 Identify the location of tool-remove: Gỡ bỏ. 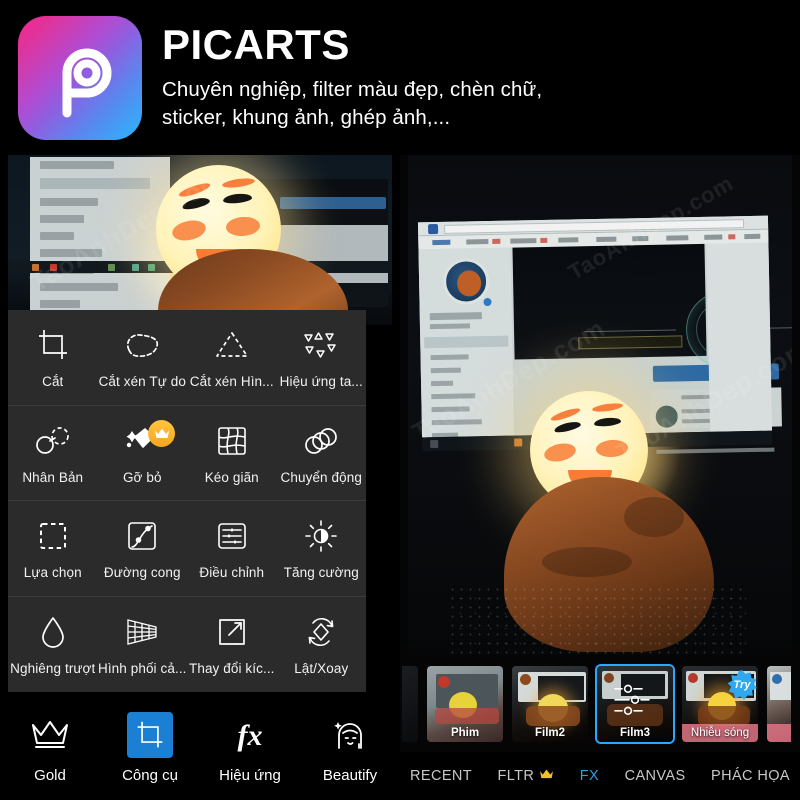
(143, 453).